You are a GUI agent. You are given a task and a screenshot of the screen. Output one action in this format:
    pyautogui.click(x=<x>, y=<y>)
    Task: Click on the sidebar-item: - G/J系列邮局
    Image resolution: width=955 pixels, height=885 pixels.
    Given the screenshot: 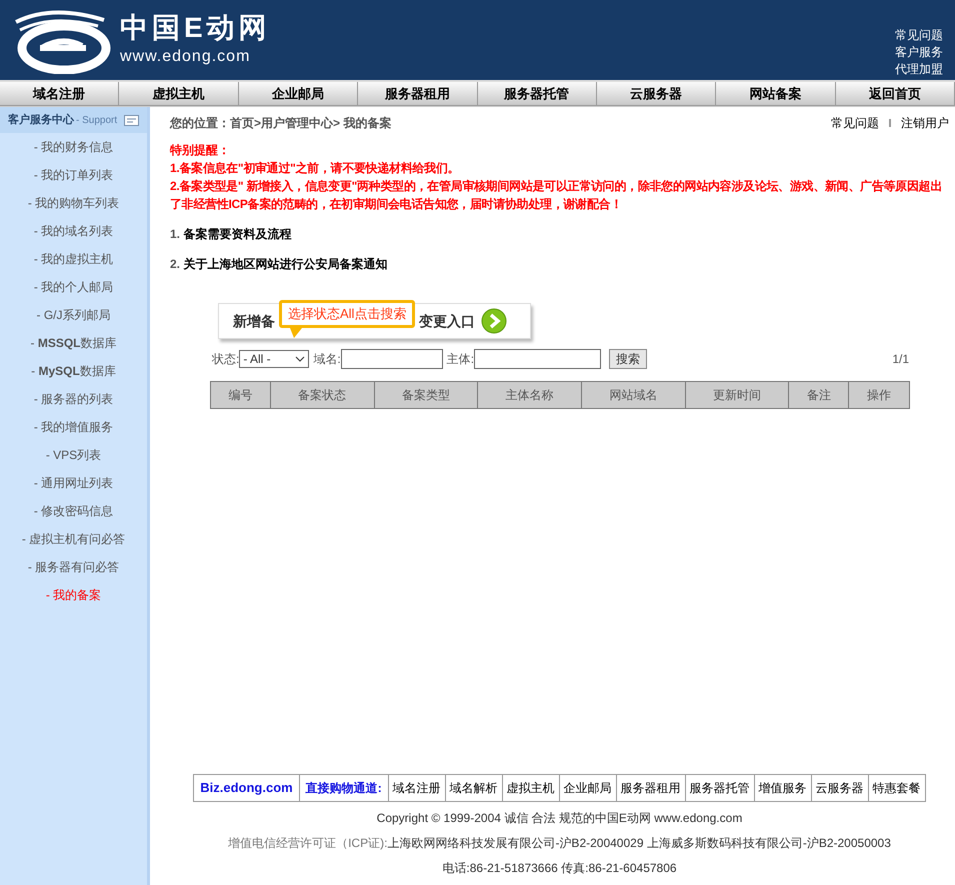 What is the action you would take?
    pyautogui.click(x=73, y=315)
    